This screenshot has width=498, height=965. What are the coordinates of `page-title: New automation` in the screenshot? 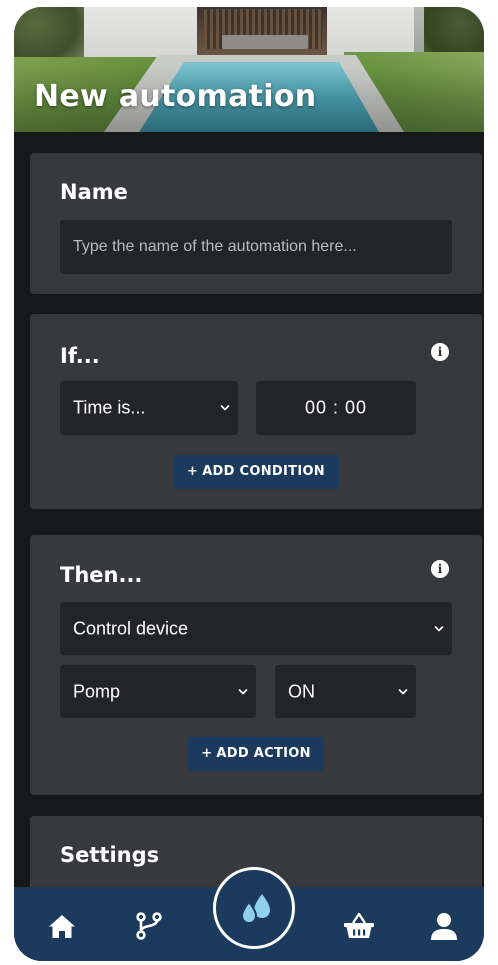 It's located at (175, 96).